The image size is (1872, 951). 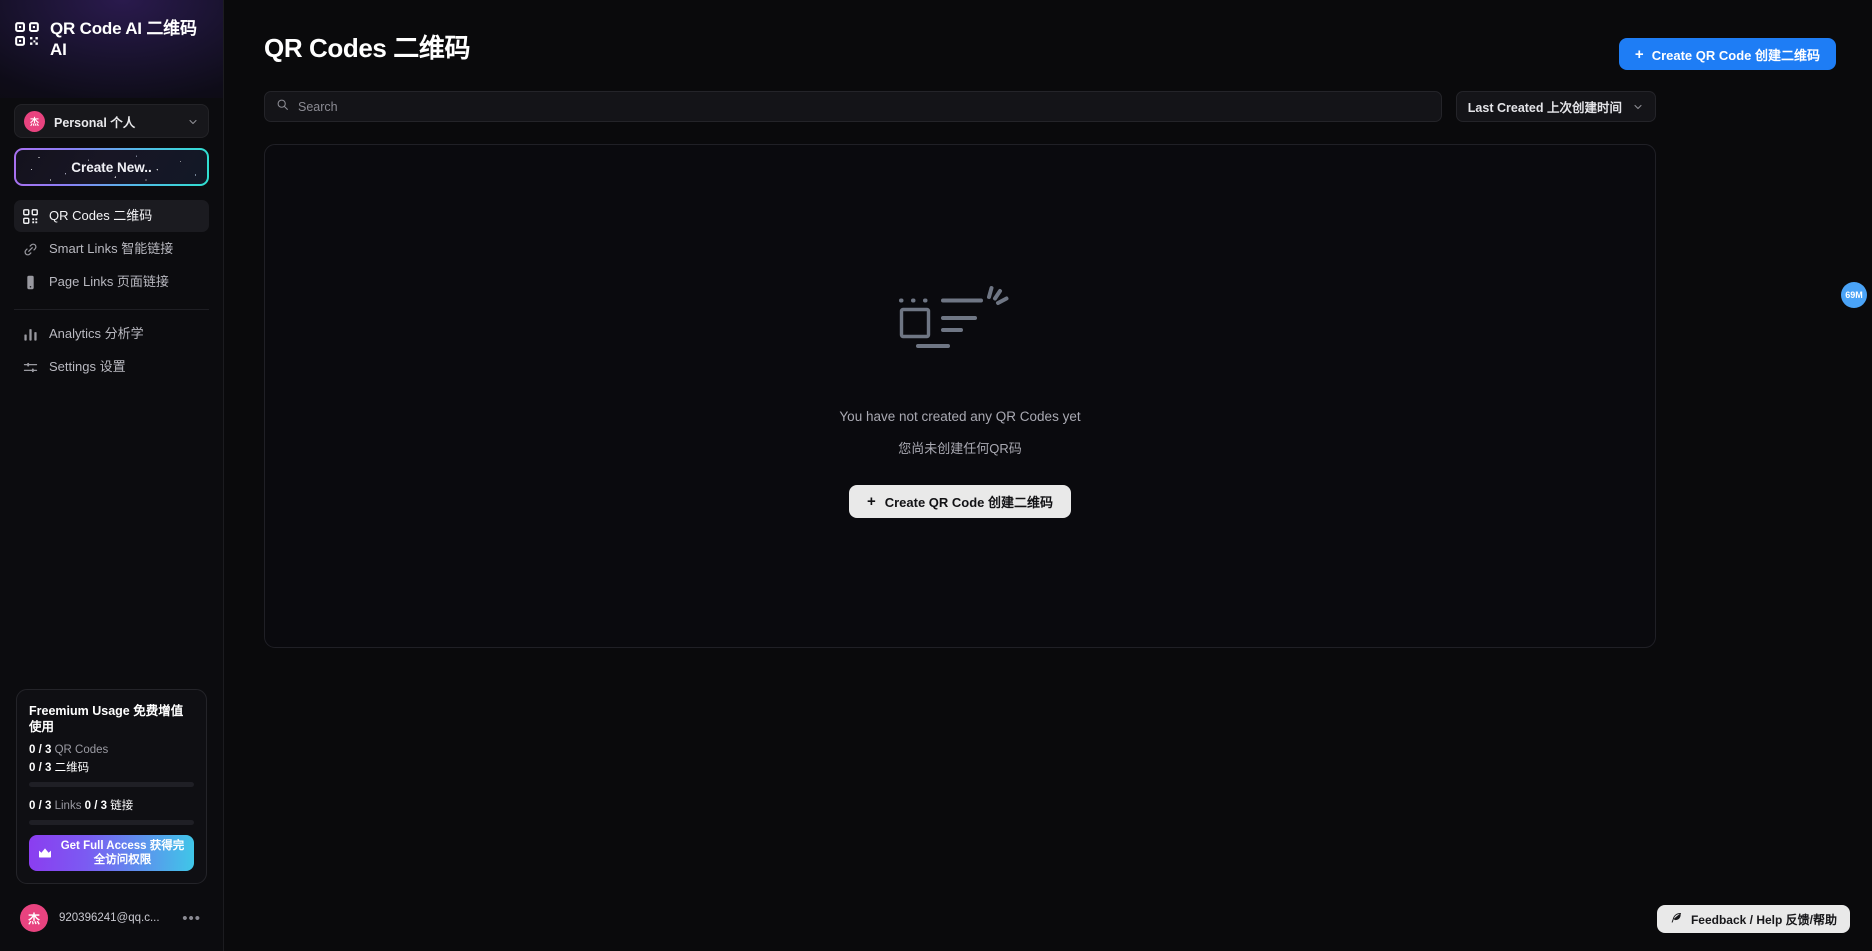 I want to click on usage-links-label-zh: 链接, so click(x=122, y=806).